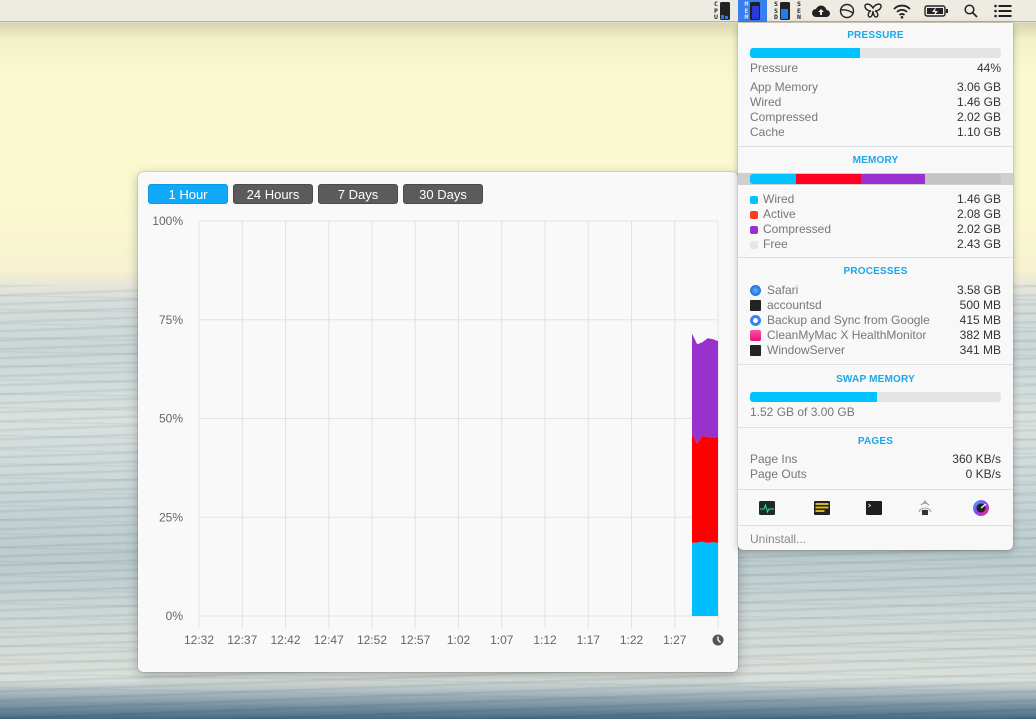  I want to click on chart-areas, so click(705, 474).